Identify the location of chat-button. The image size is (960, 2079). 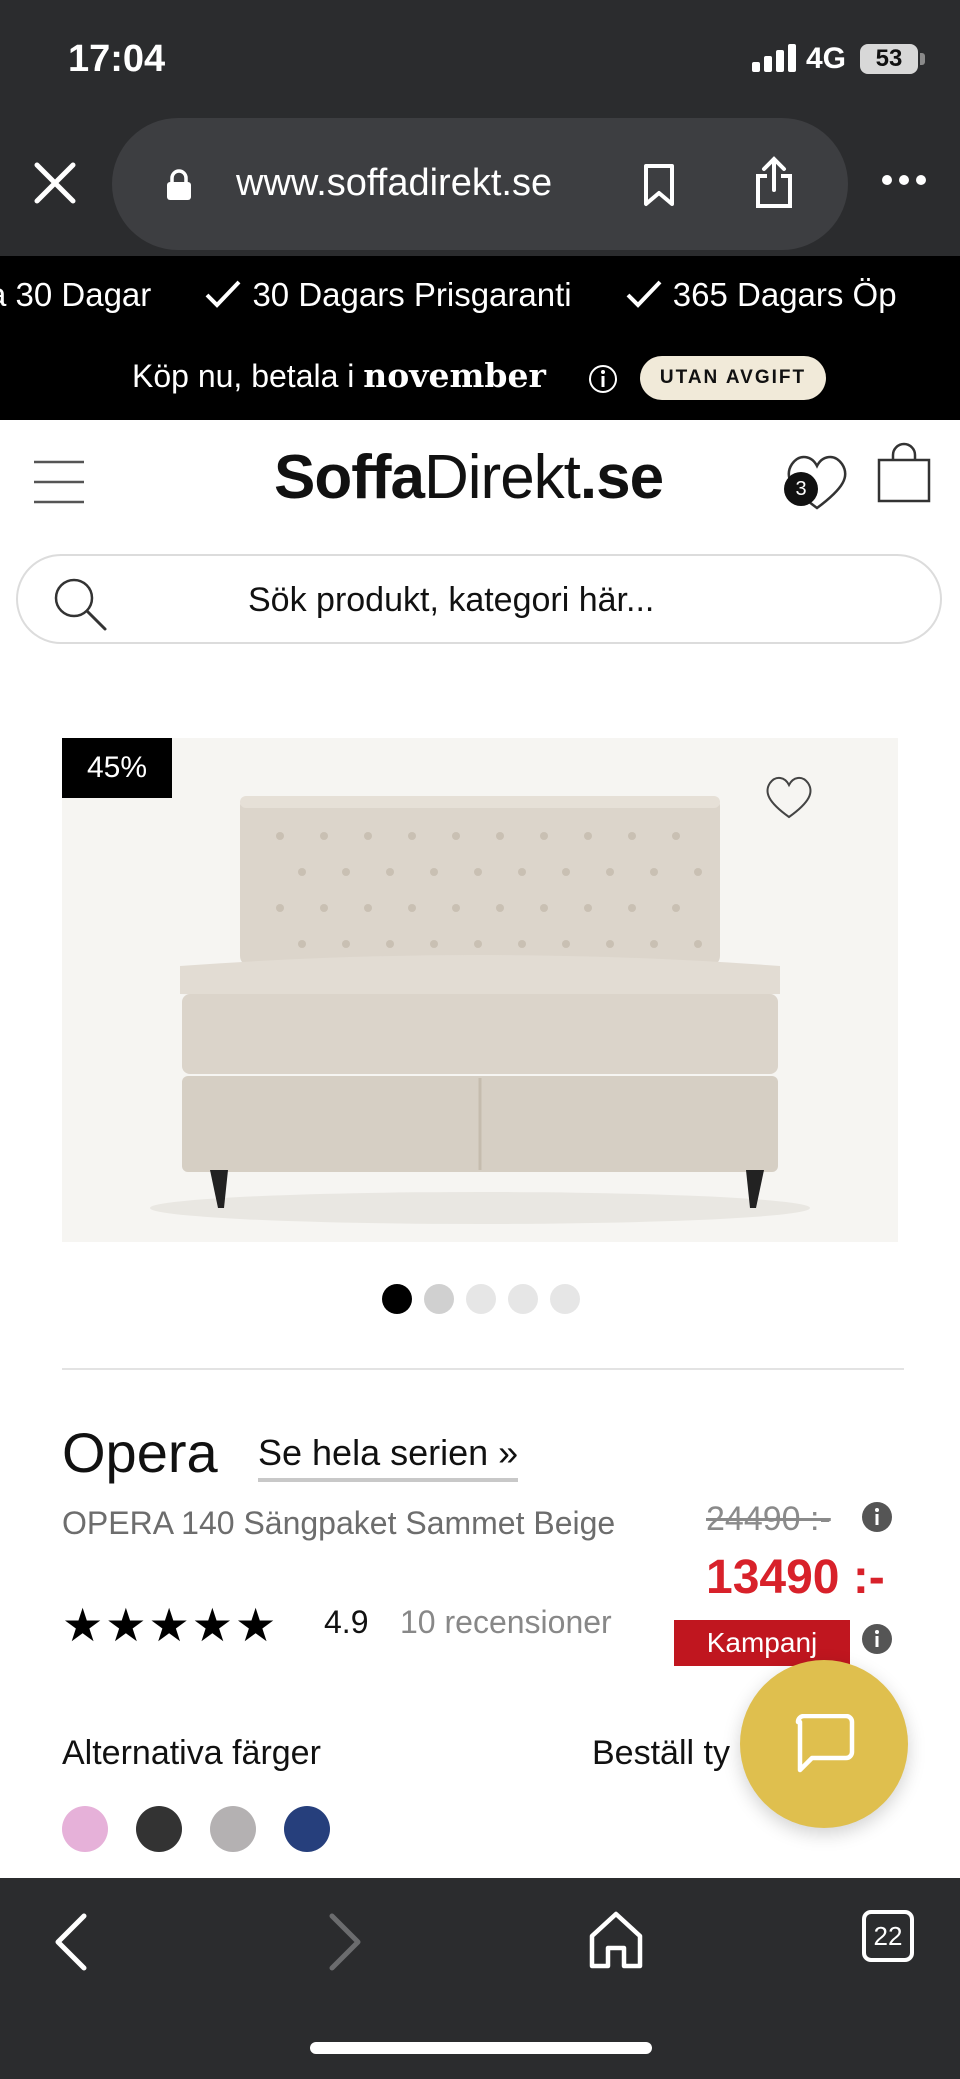
(824, 1744).